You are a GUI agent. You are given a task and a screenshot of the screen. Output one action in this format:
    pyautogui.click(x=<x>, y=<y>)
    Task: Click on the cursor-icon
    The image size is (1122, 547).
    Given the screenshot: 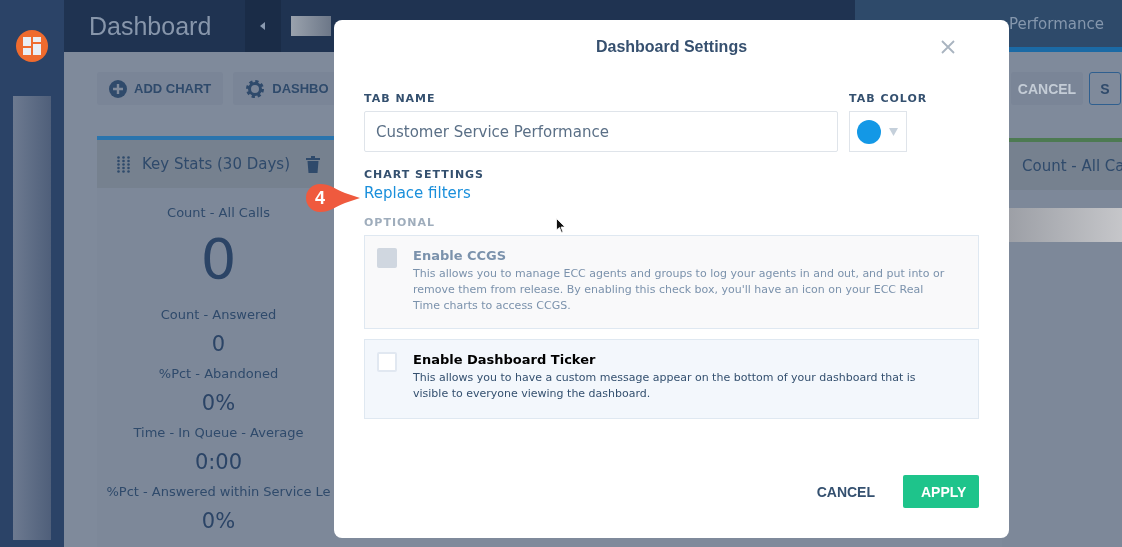 What is the action you would take?
    pyautogui.click(x=561, y=226)
    